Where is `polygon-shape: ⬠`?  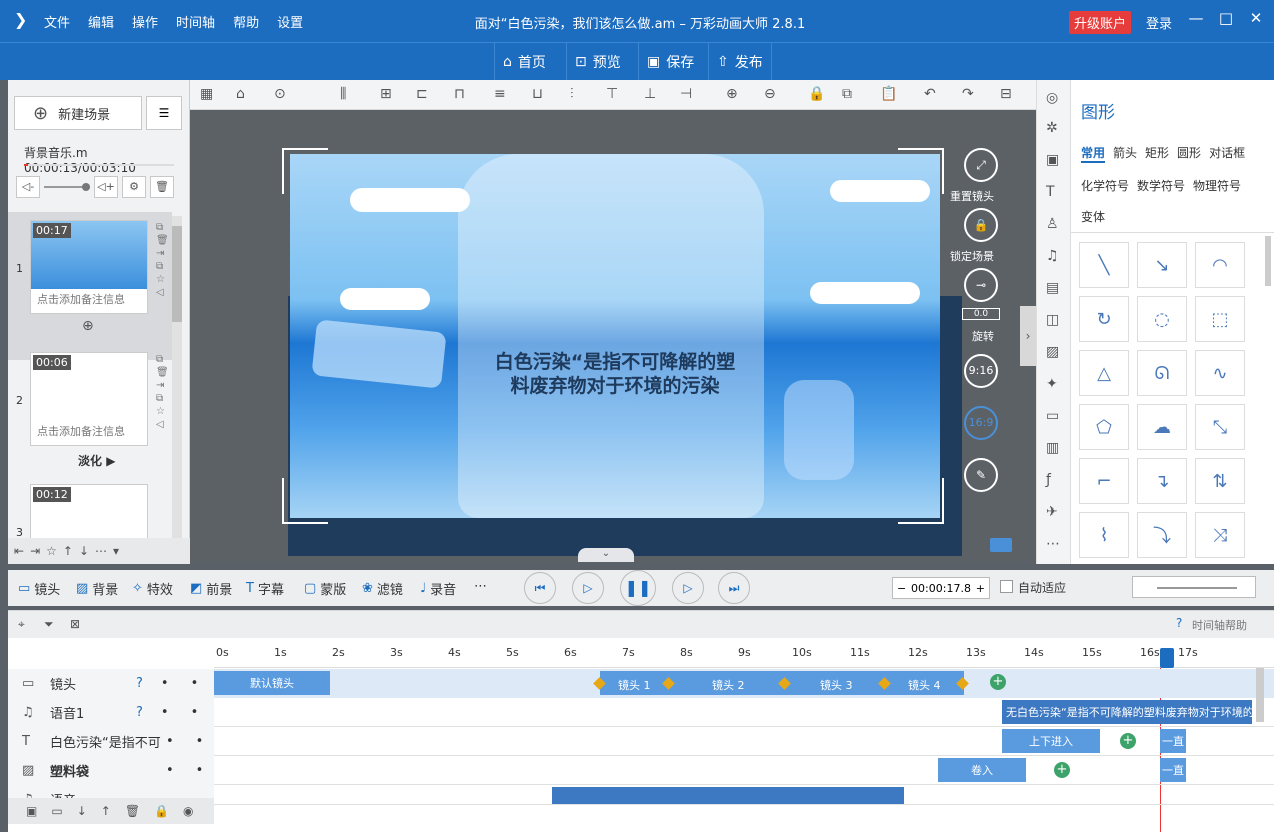
polygon-shape: ⬠ is located at coordinates (1104, 427).